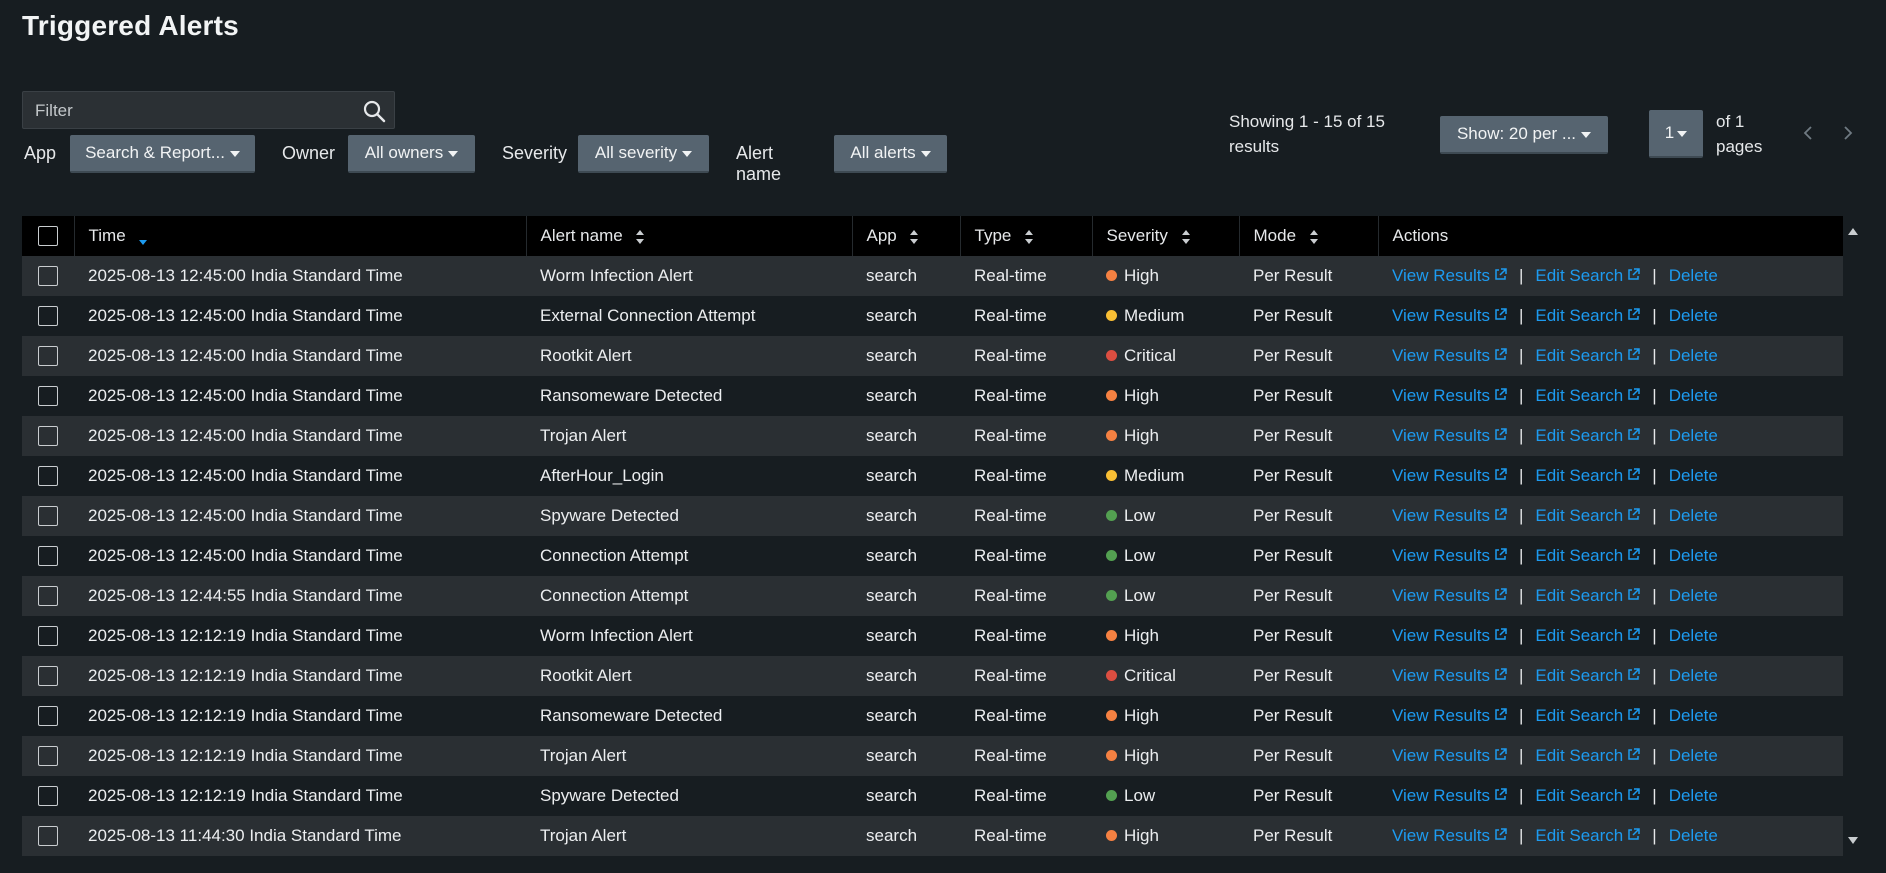 This screenshot has width=1886, height=873. Describe the element at coordinates (1441, 635) in the screenshot. I see `view-results-label: View Results` at that location.